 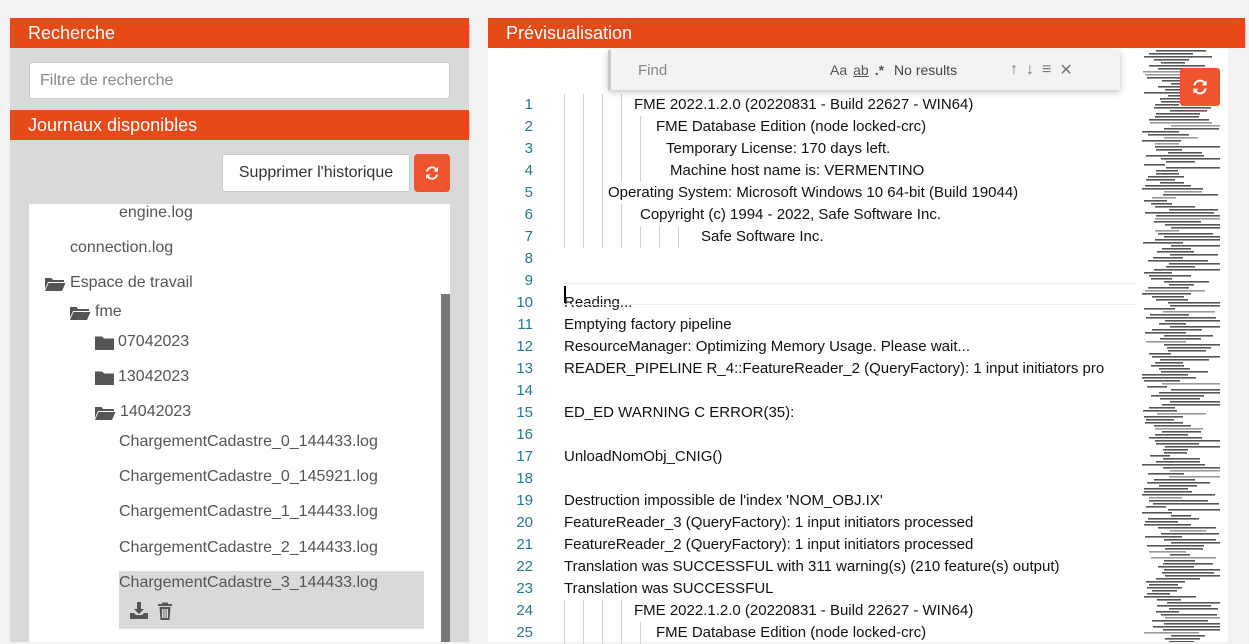 I want to click on line-number: 2, so click(x=528, y=126).